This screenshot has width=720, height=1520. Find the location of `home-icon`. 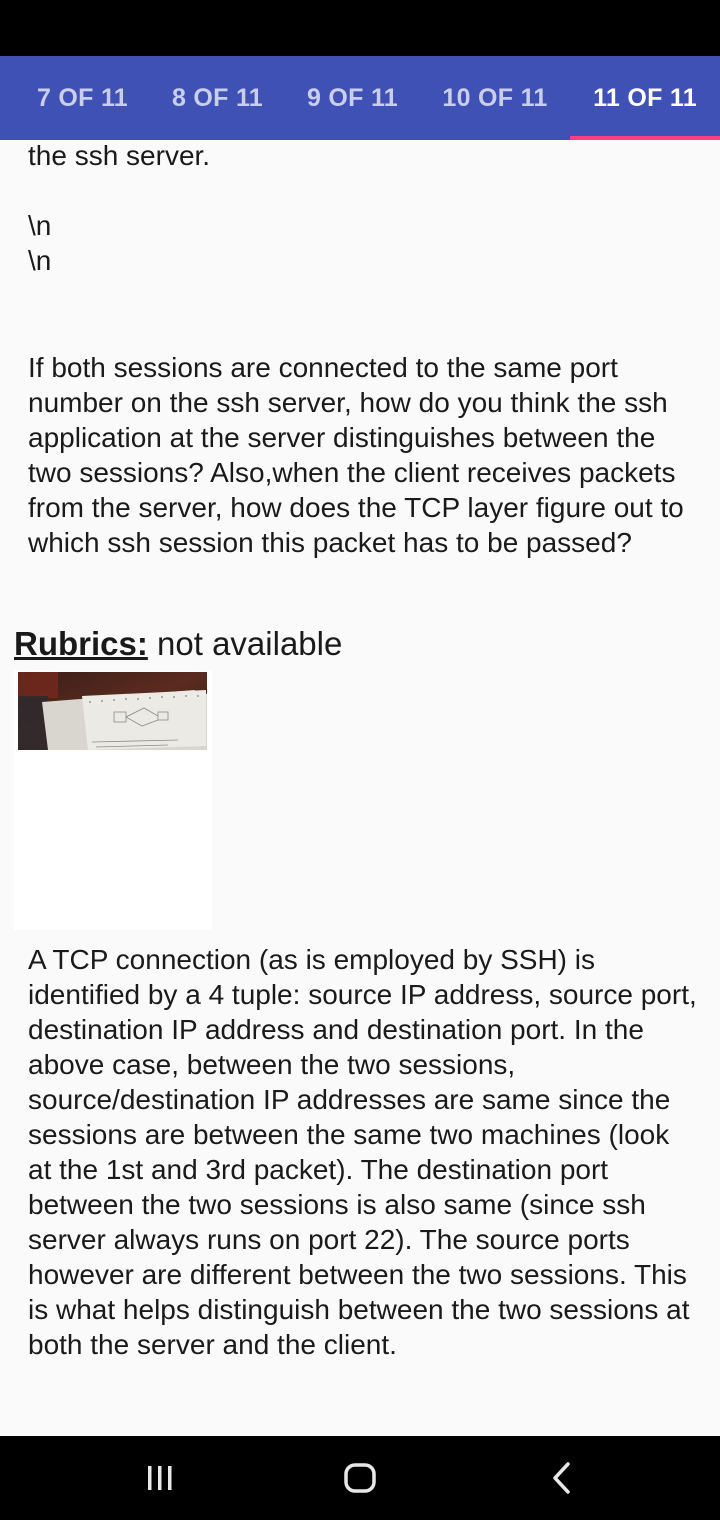

home-icon is located at coordinates (360, 1478).